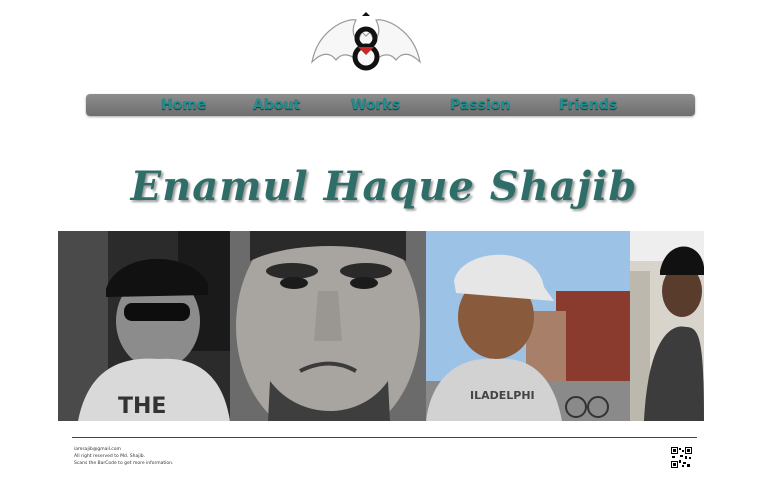 This screenshot has height=480, width=768. What do you see at coordinates (588, 105) in the screenshot?
I see `nav-friends-link: Friends` at bounding box center [588, 105].